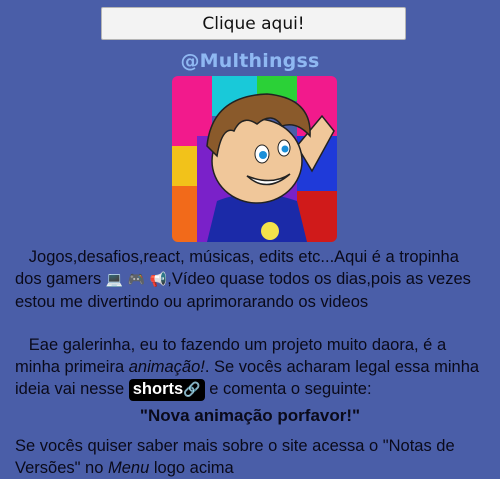 The height and width of the screenshot is (479, 500). What do you see at coordinates (288, 389) in the screenshot?
I see `announcement-text-c: e comenta o seguinte:` at bounding box center [288, 389].